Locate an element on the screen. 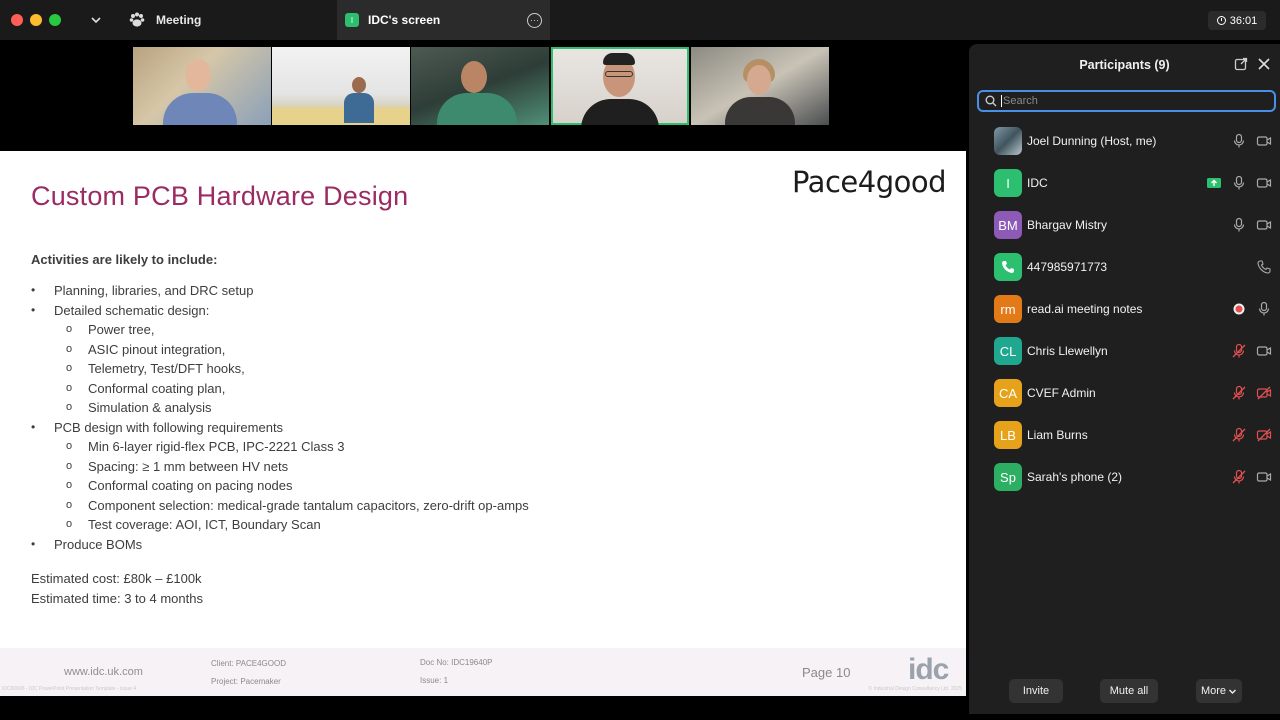  bullet-text: Produce BOMs is located at coordinates (98, 544).